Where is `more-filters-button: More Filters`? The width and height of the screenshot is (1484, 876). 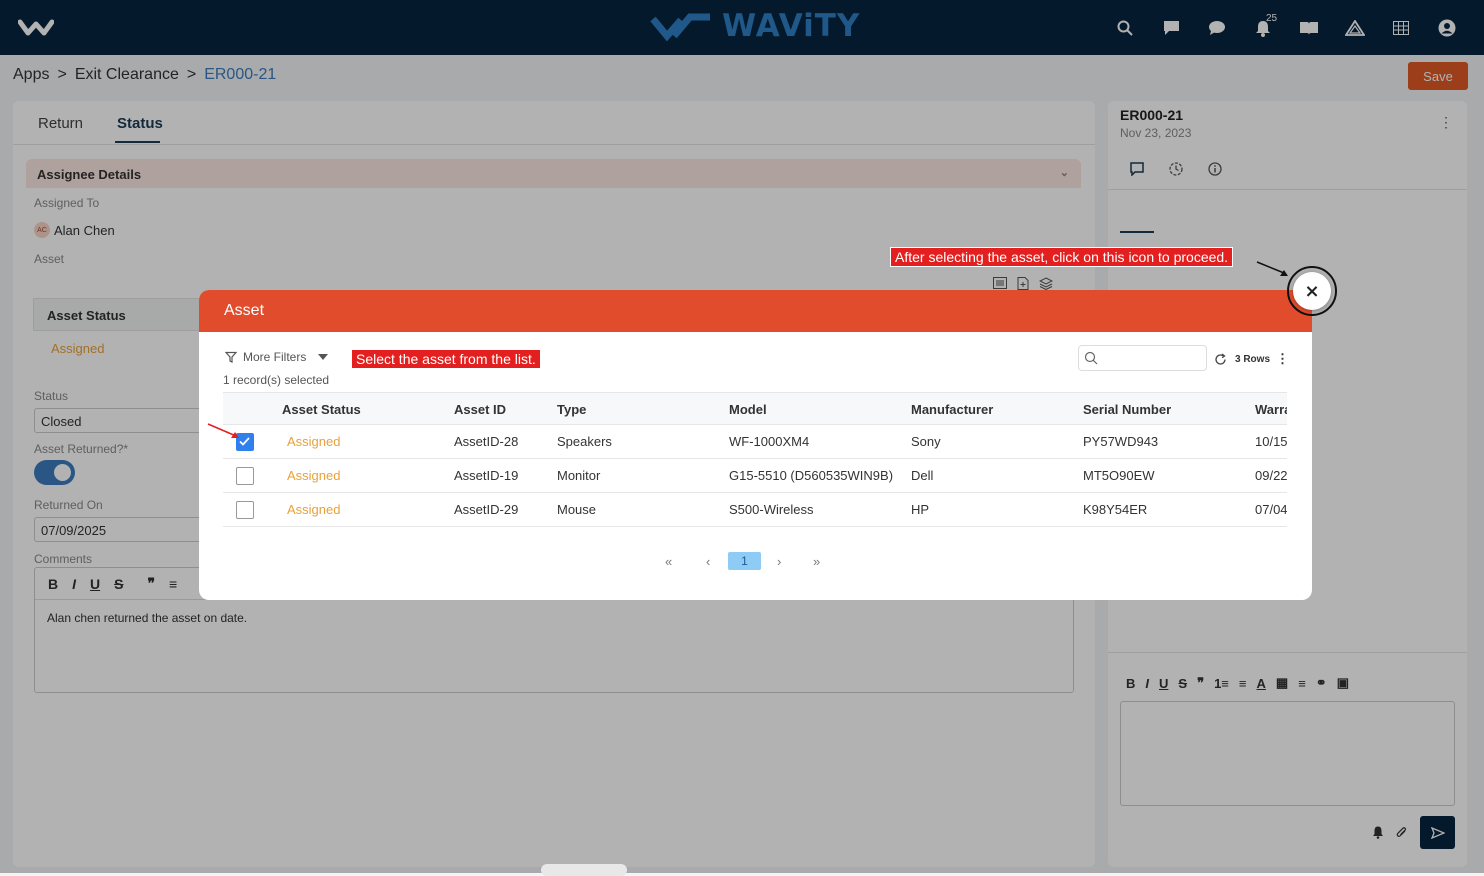
more-filters-button: More Filters is located at coordinates (277, 357).